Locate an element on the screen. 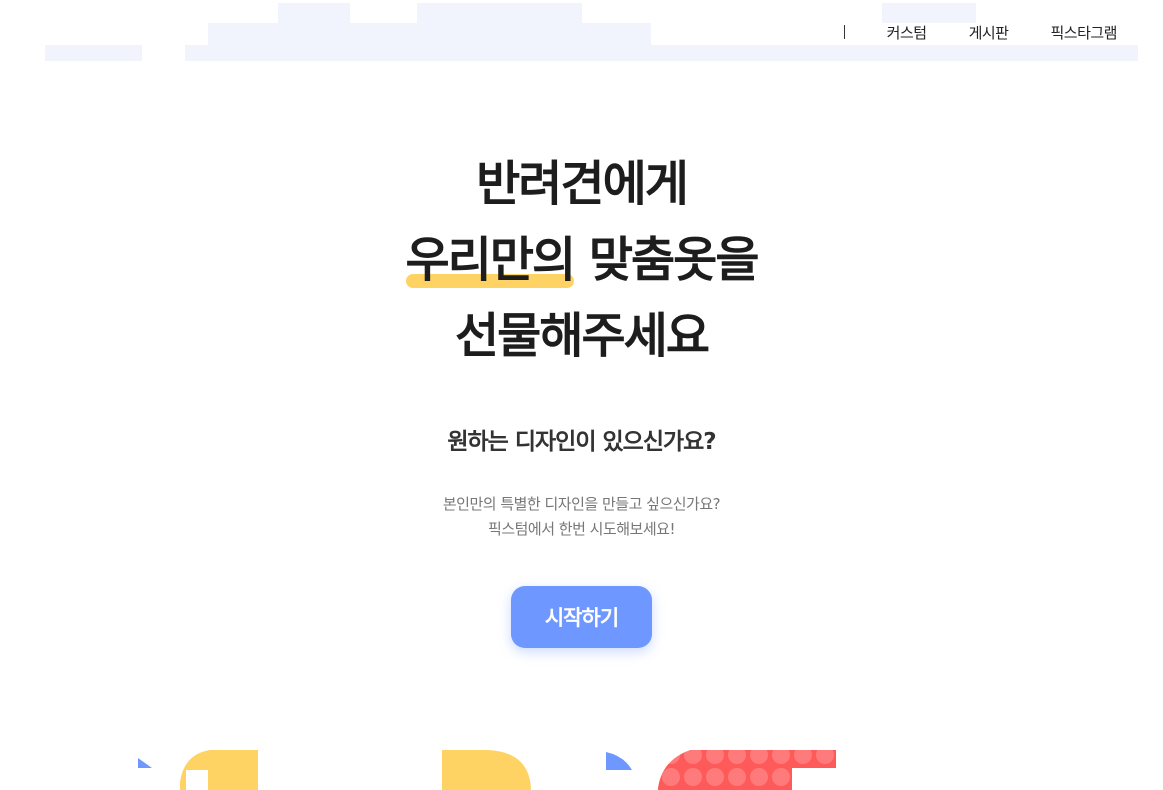  nav-item-board: 게시판 is located at coordinates (989, 32).